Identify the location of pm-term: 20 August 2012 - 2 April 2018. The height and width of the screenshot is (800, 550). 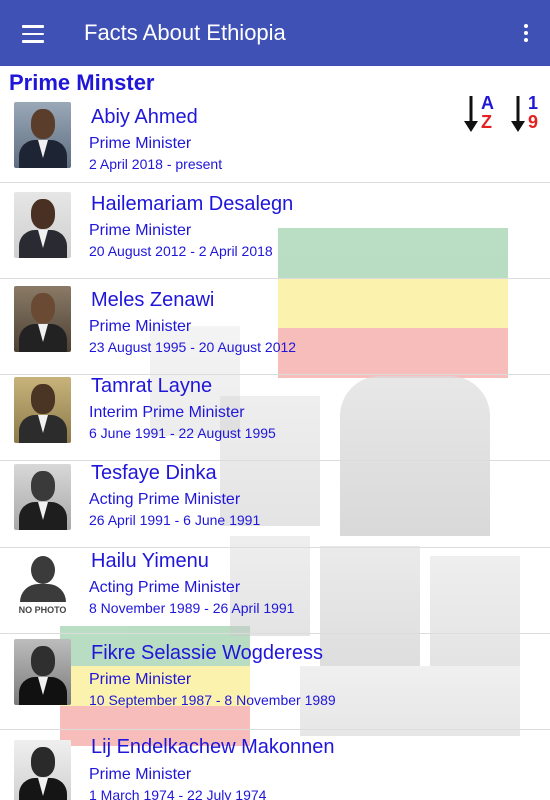
(181, 251).